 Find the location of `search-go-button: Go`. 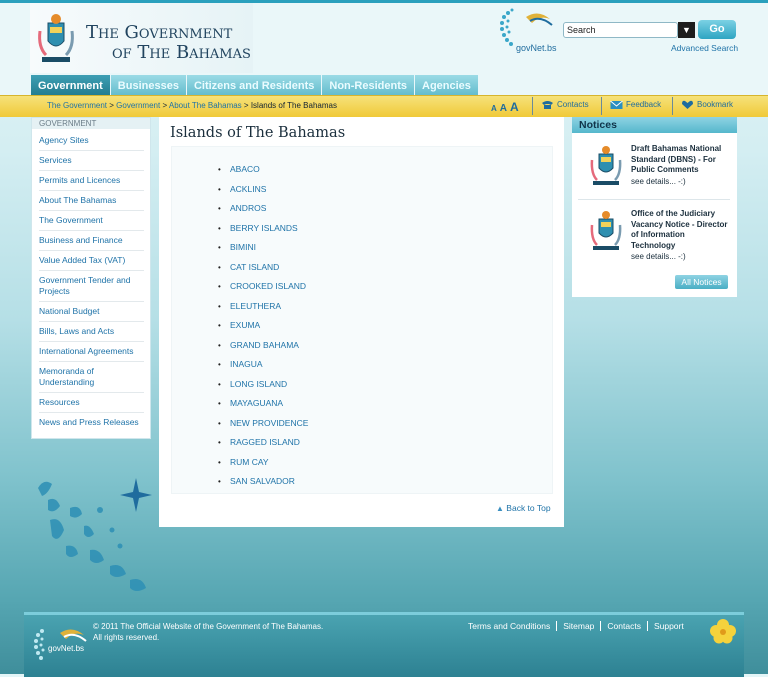

search-go-button: Go is located at coordinates (717, 29).